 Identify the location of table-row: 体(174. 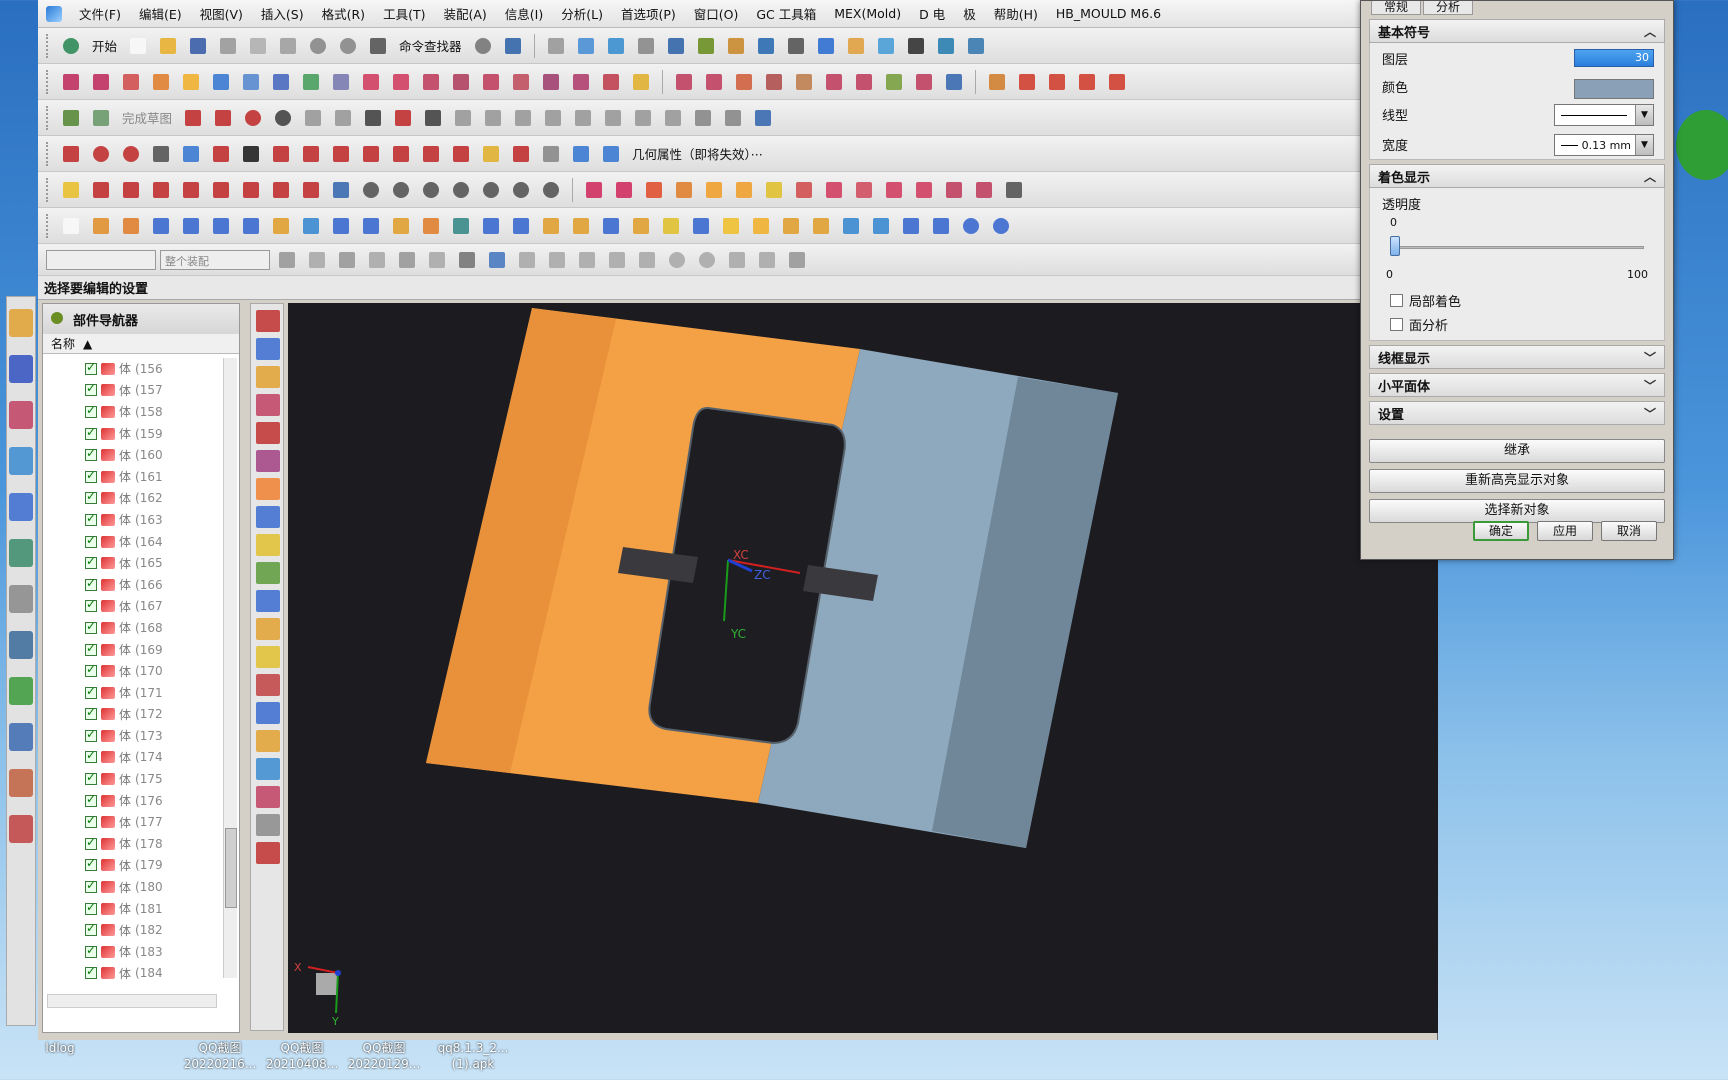
(132, 758).